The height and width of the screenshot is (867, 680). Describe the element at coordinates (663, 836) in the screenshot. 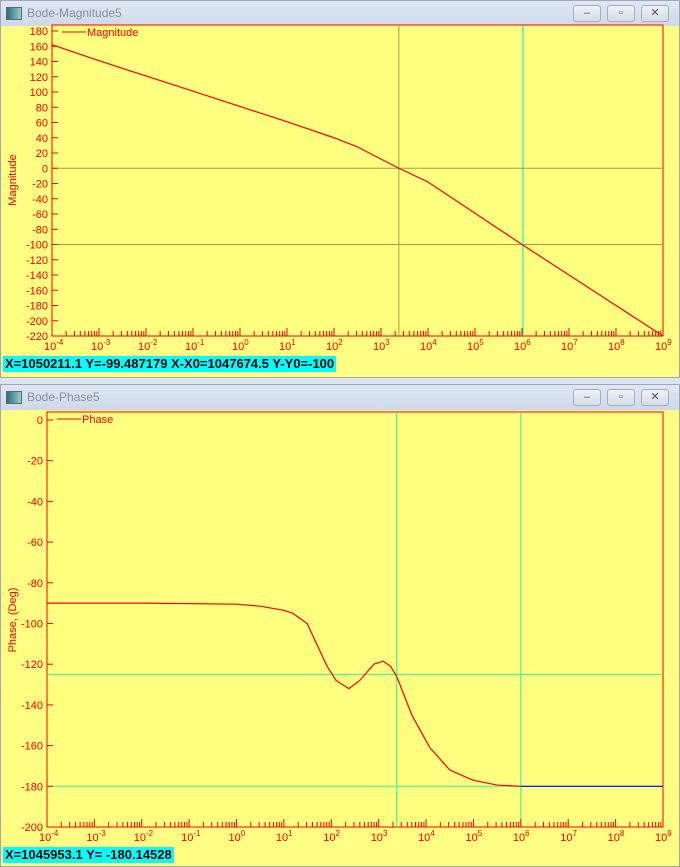

I see `x-tick-label: 109` at that location.